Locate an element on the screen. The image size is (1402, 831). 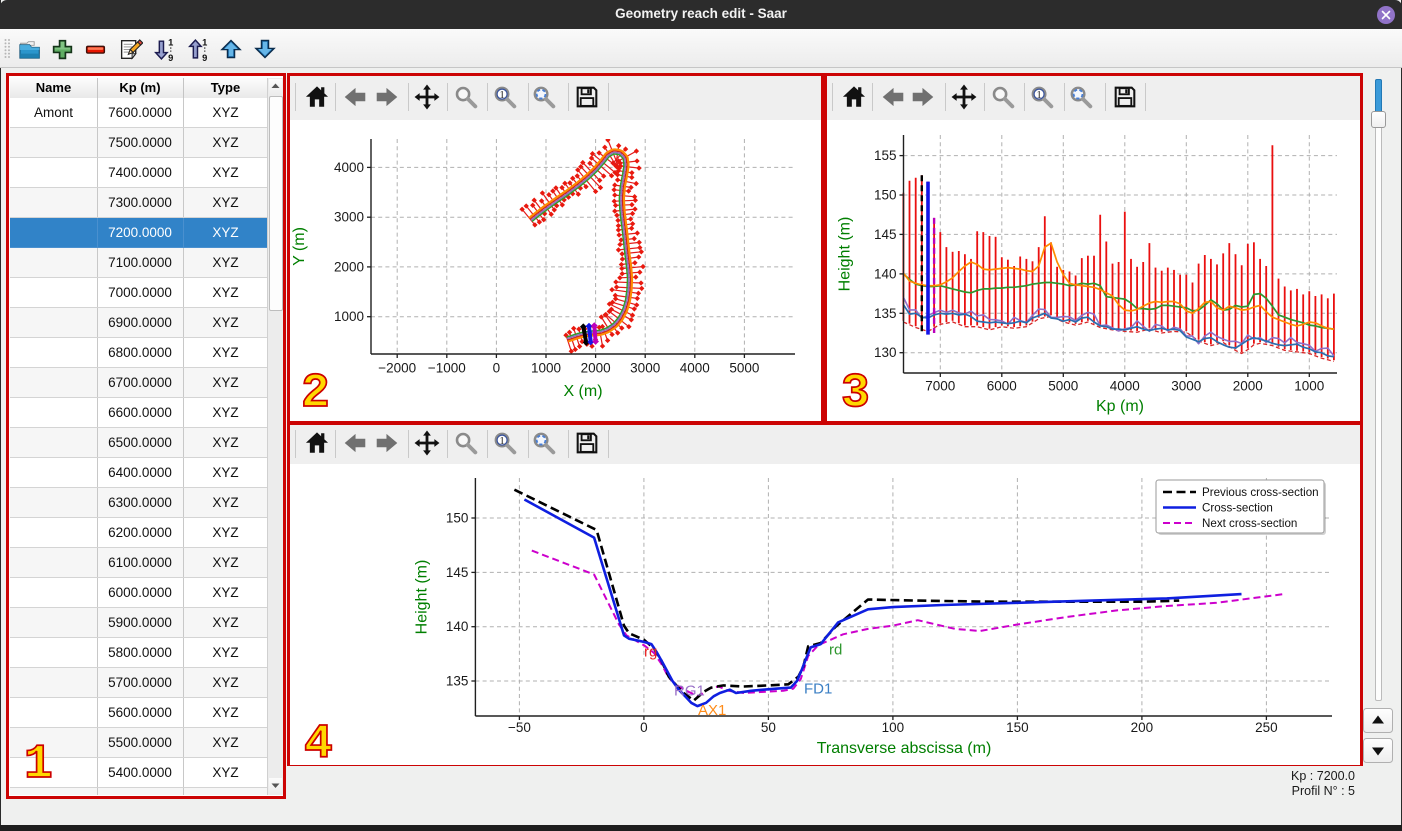
svg-text: Previous cross-section is located at coordinates (1260, 492).